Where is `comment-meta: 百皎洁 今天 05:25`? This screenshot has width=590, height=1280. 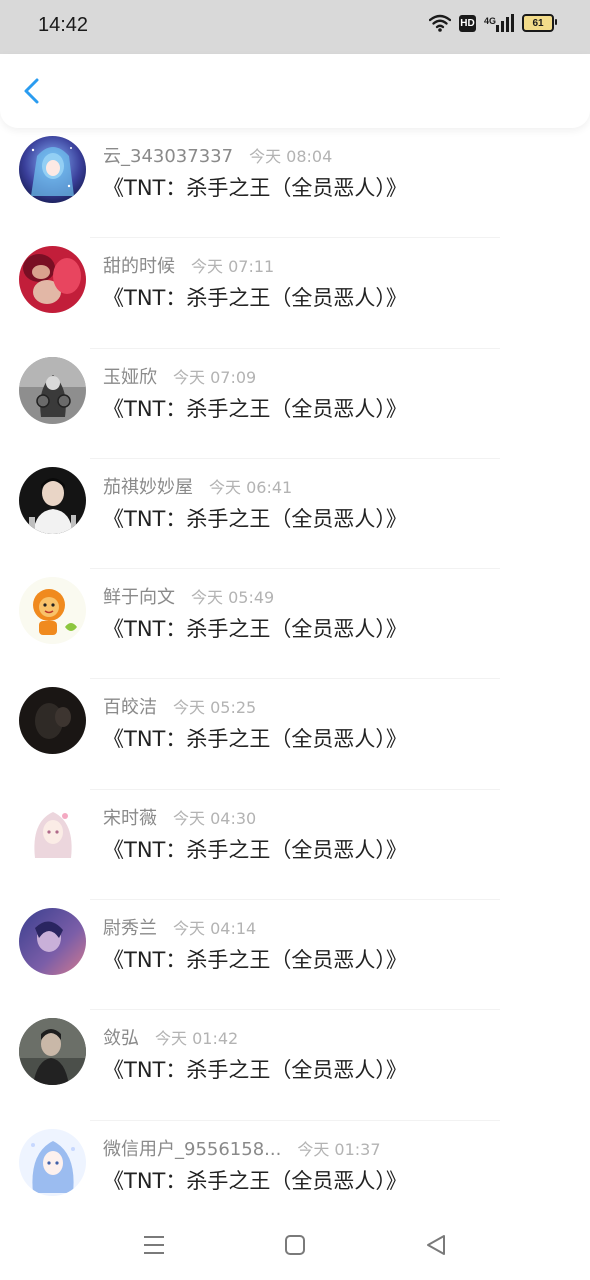 comment-meta: 百皎洁 今天 05:25 is located at coordinates (179, 706).